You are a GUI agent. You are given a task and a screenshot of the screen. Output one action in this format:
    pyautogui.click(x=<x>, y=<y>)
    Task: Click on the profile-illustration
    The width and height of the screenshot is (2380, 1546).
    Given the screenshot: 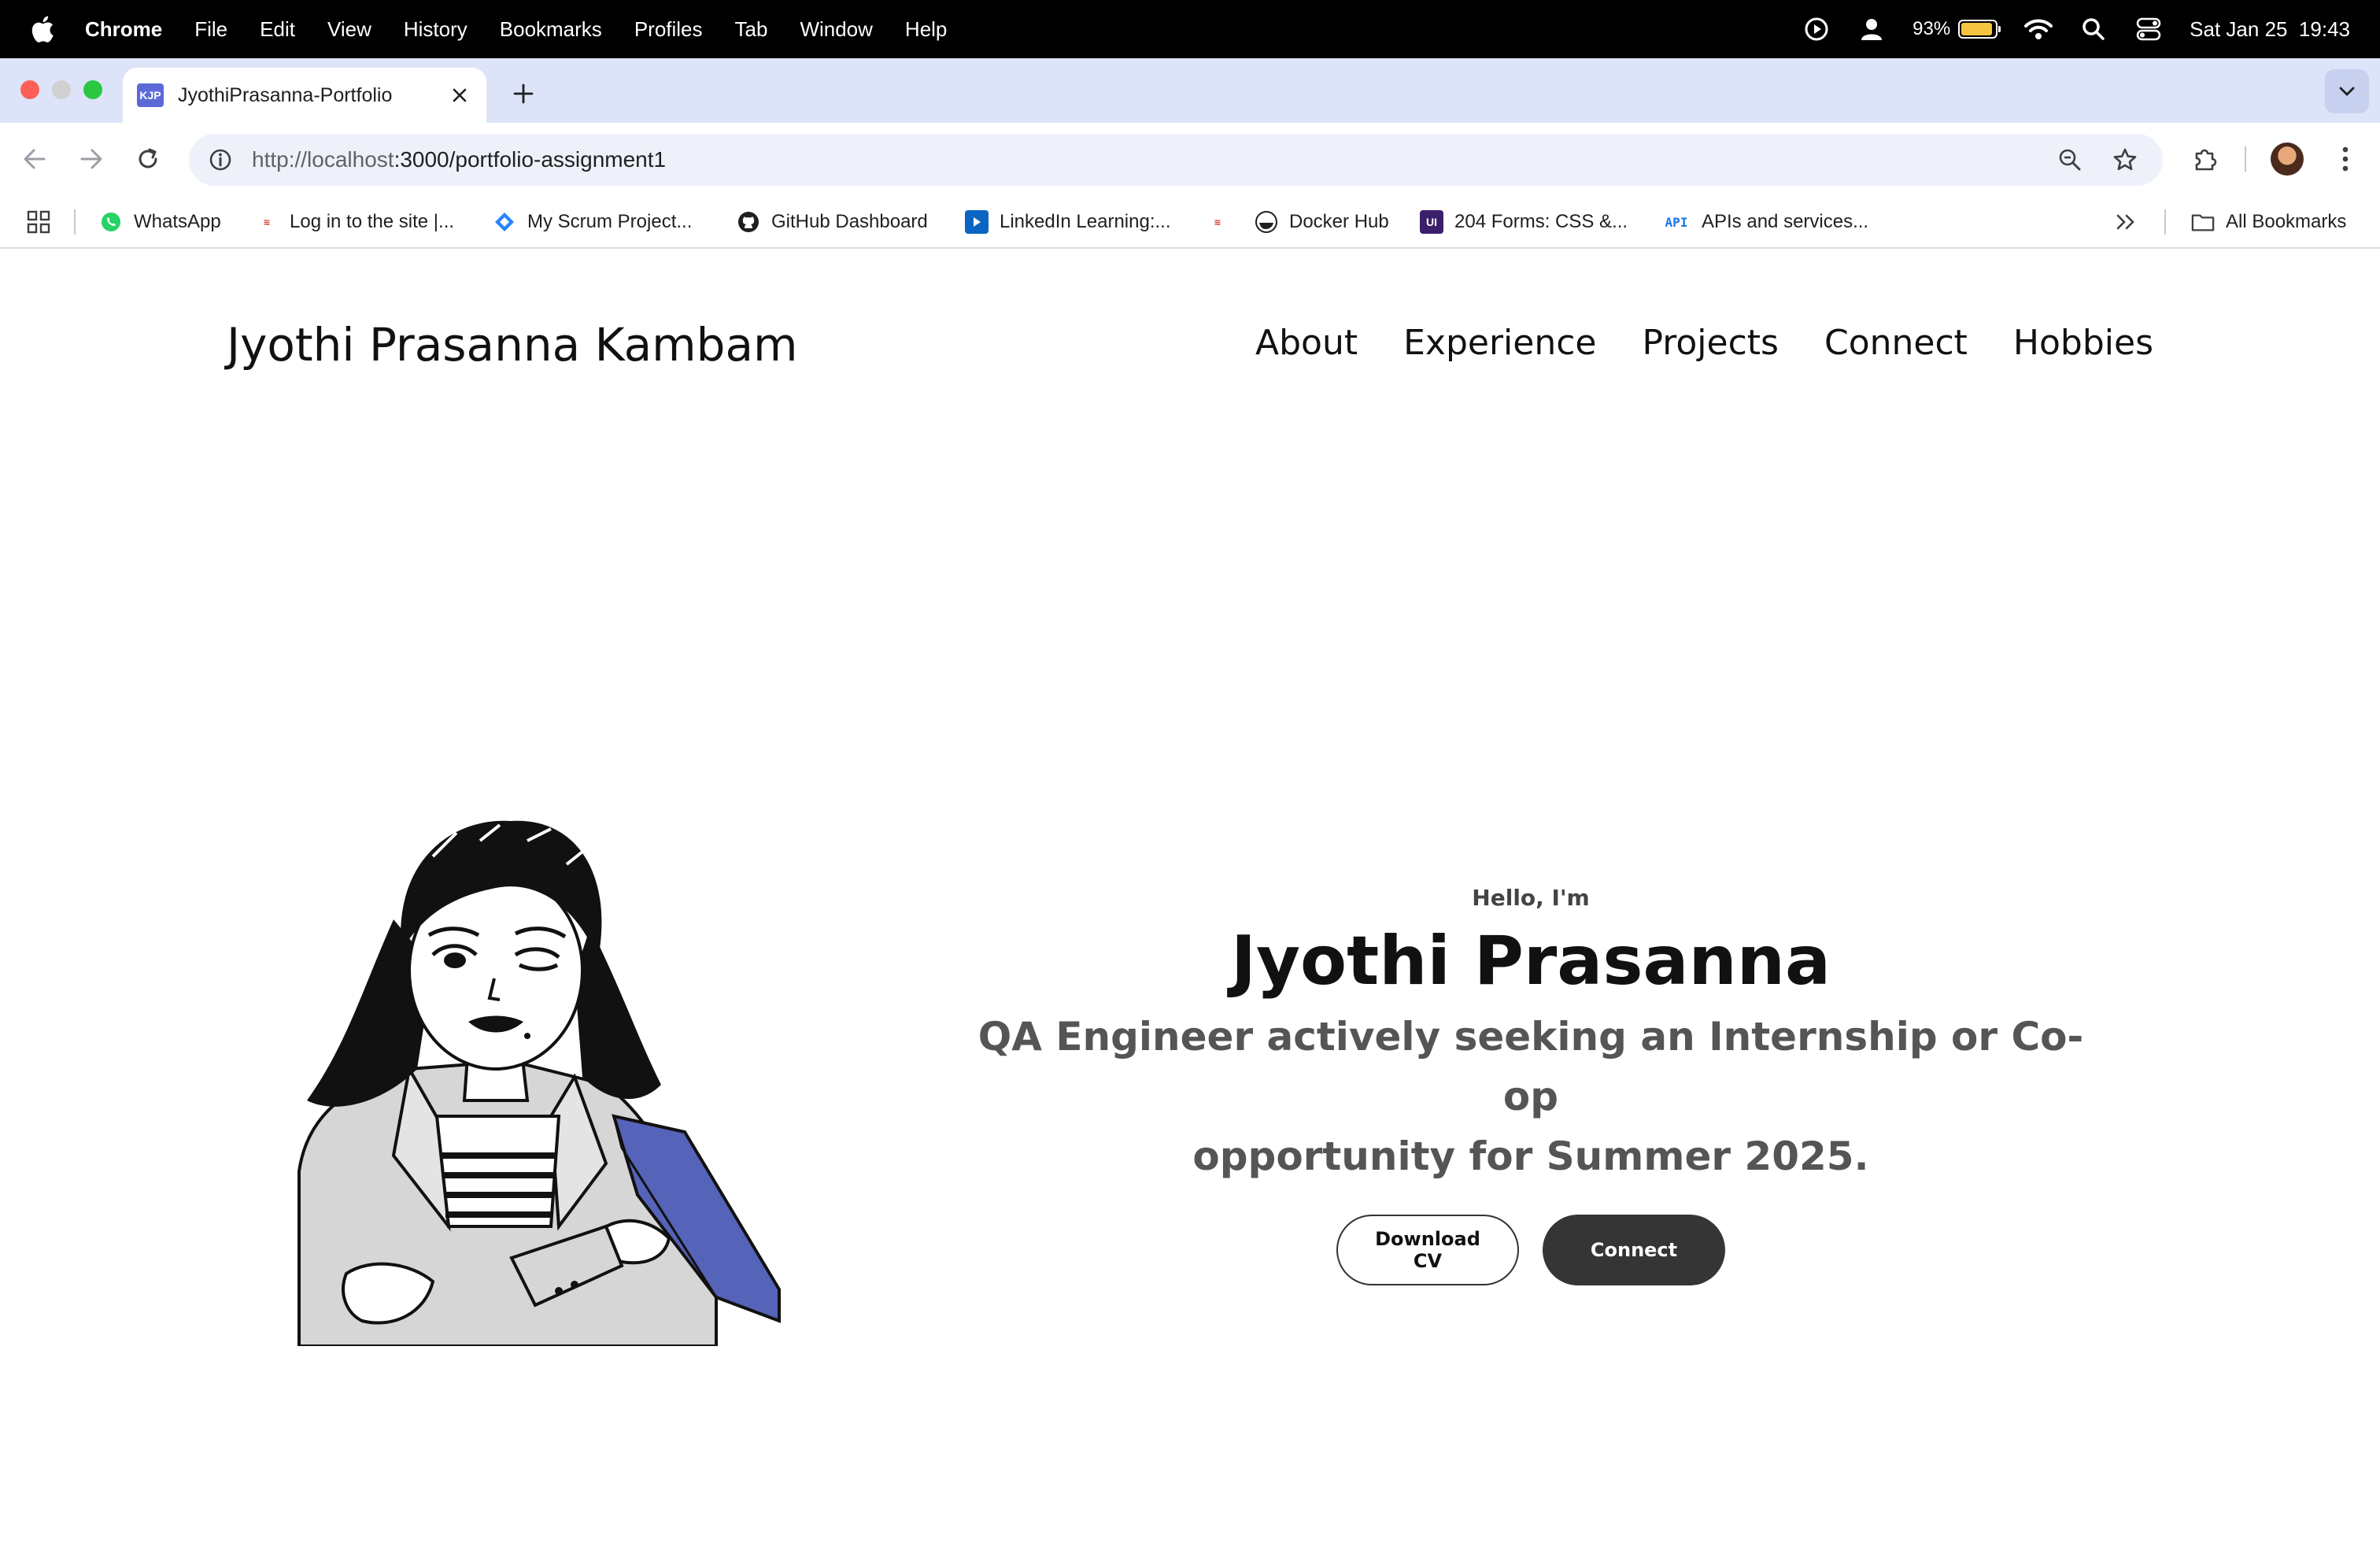 What is the action you would take?
    pyautogui.click(x=539, y=1083)
    